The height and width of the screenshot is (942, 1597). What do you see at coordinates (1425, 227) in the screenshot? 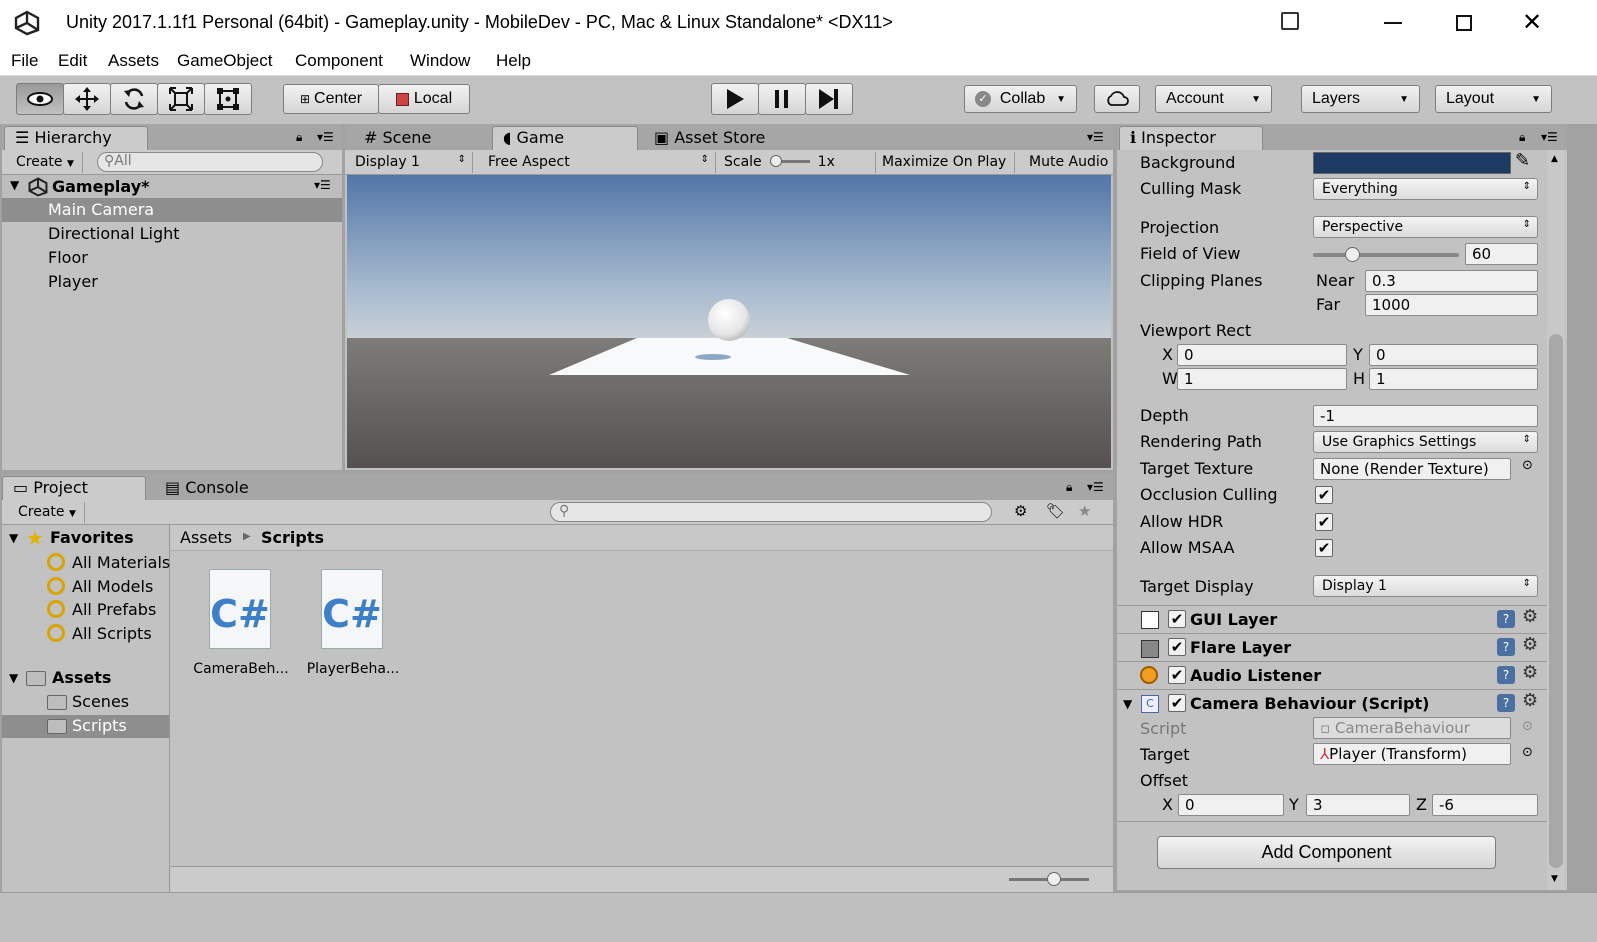
I see `projection-dropdown: Perspective ⇕` at bounding box center [1425, 227].